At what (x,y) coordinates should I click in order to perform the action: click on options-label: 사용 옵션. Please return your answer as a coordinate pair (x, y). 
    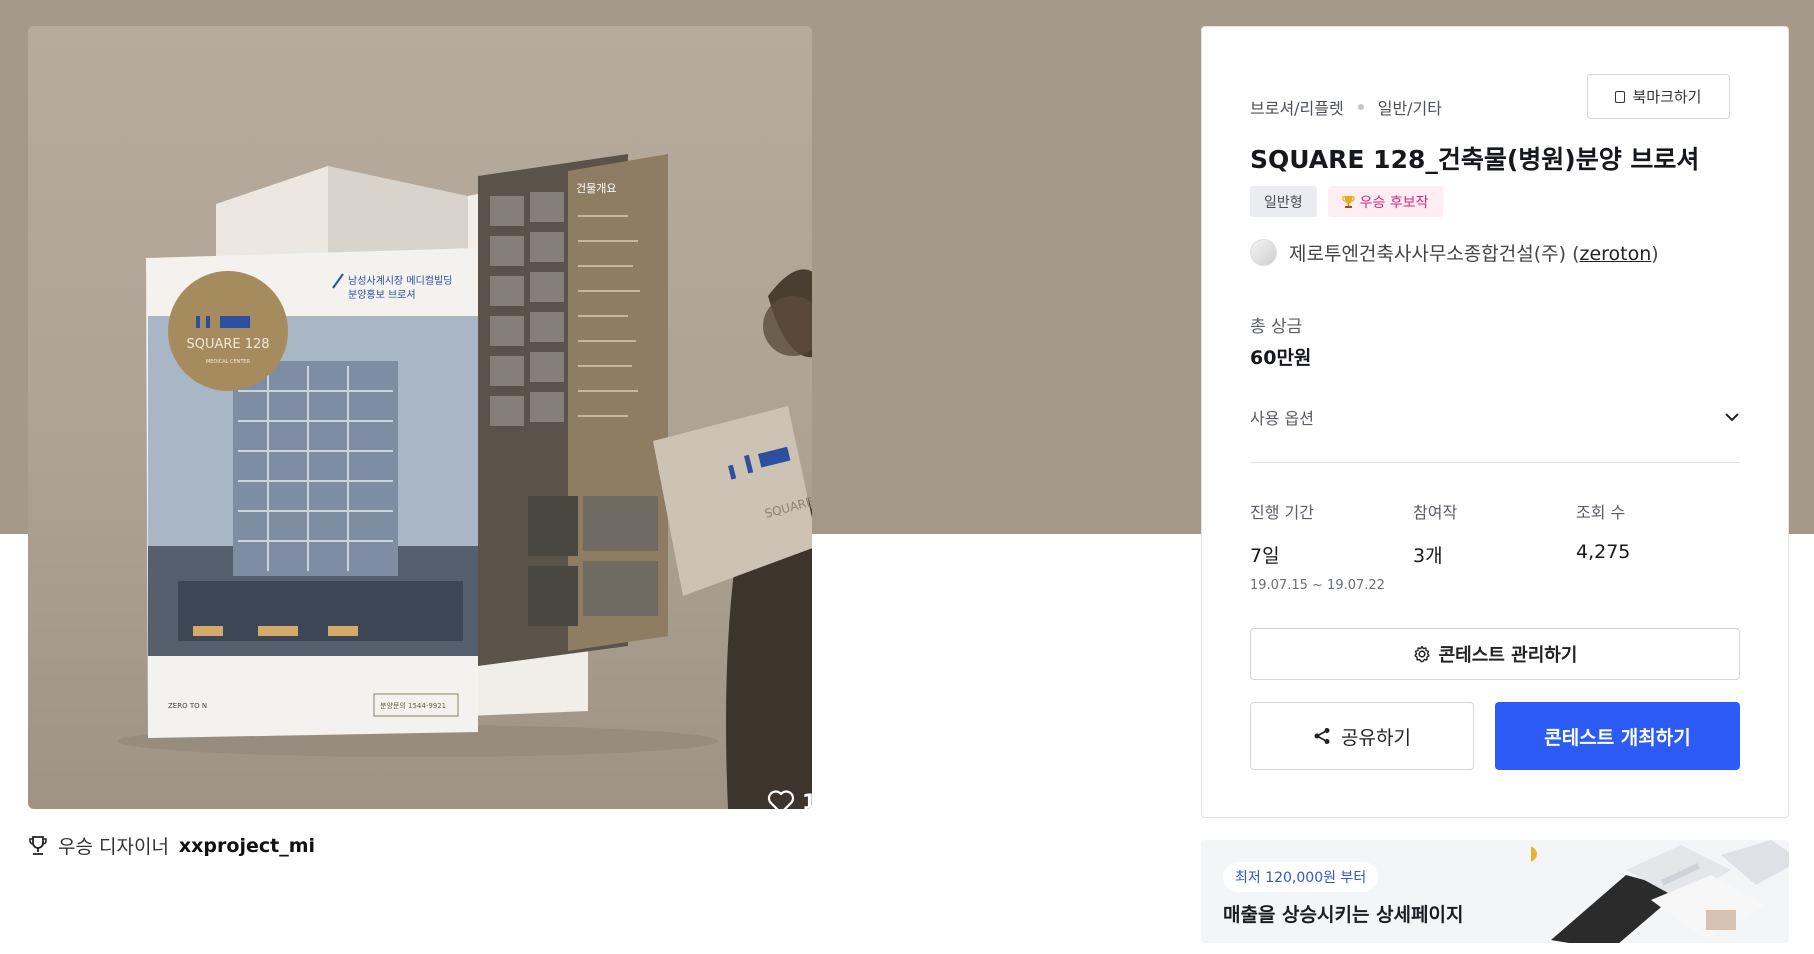
    Looking at the image, I should click on (1282, 418).